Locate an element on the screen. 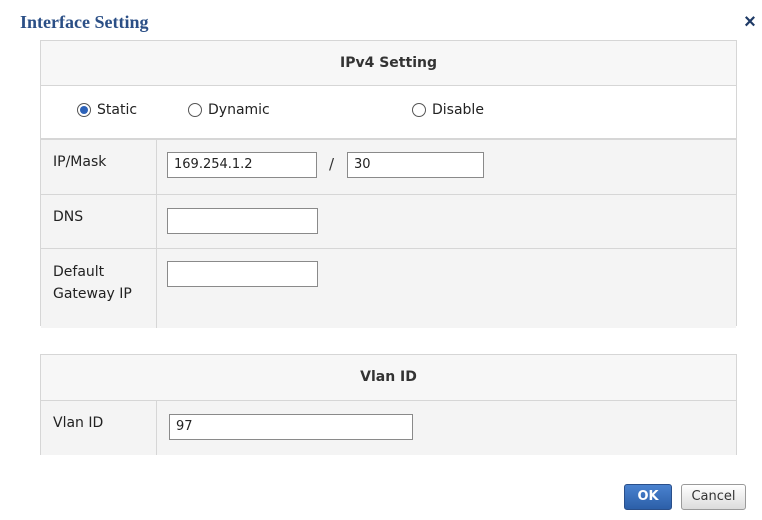 This screenshot has height=520, width=762. gateway-label-line2: Gateway IP is located at coordinates (92, 294).